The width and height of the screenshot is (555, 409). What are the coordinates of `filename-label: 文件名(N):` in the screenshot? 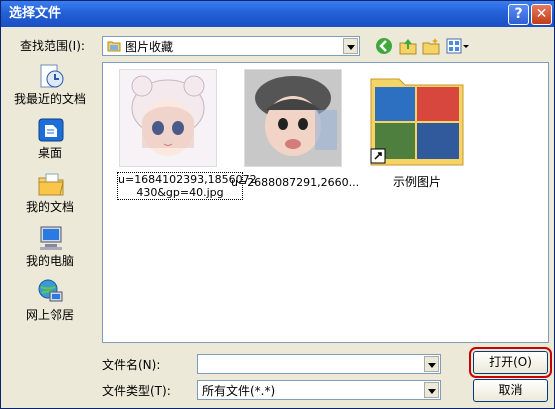 It's located at (131, 365).